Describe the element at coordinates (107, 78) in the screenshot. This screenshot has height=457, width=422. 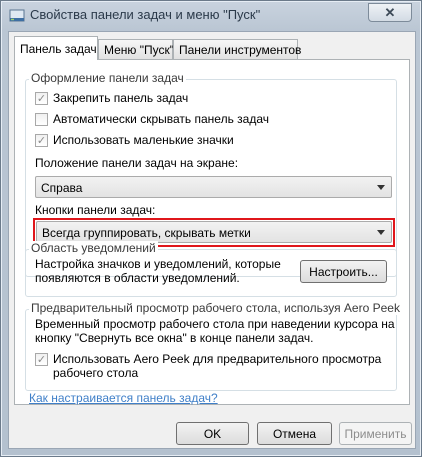
I see `appearance-group-title: Оформление панели задач` at that location.